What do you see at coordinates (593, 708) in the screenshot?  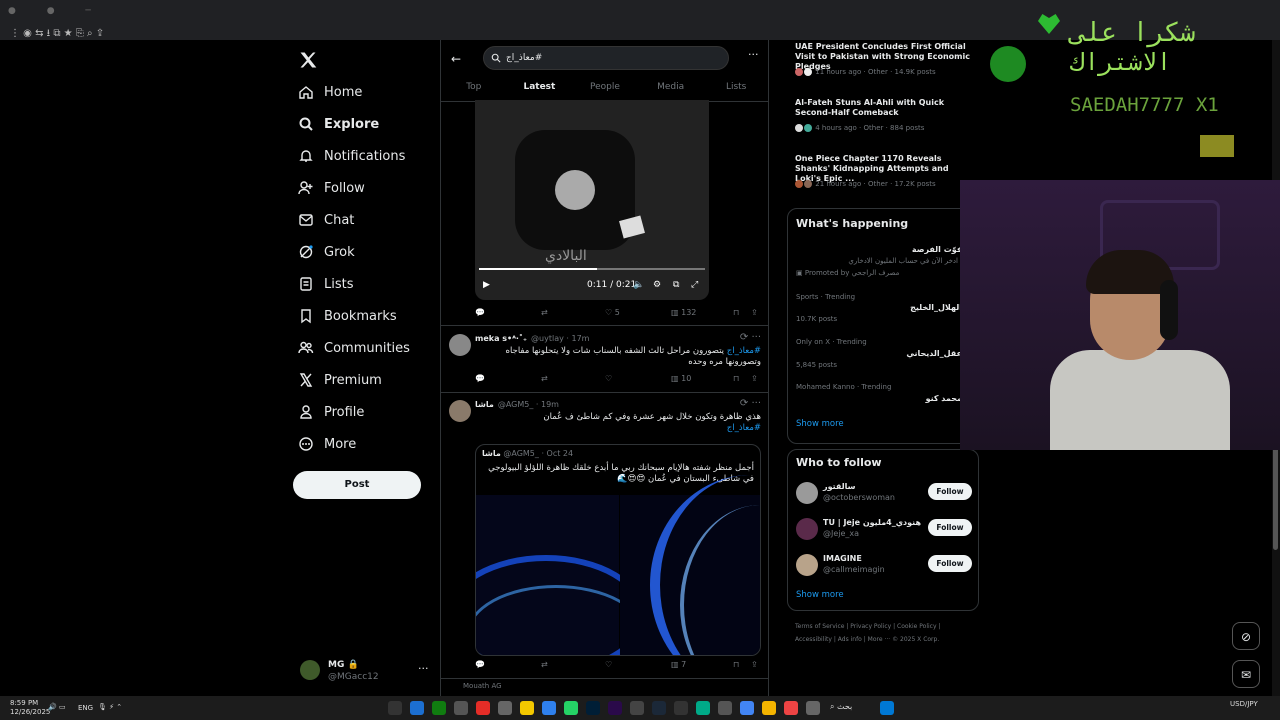 I see `photoshop-icon` at bounding box center [593, 708].